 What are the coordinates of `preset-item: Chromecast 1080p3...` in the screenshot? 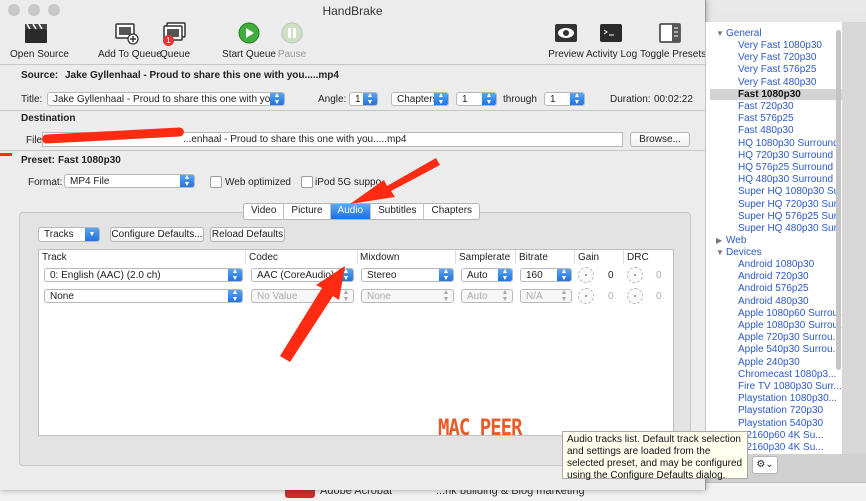 It's located at (787, 374).